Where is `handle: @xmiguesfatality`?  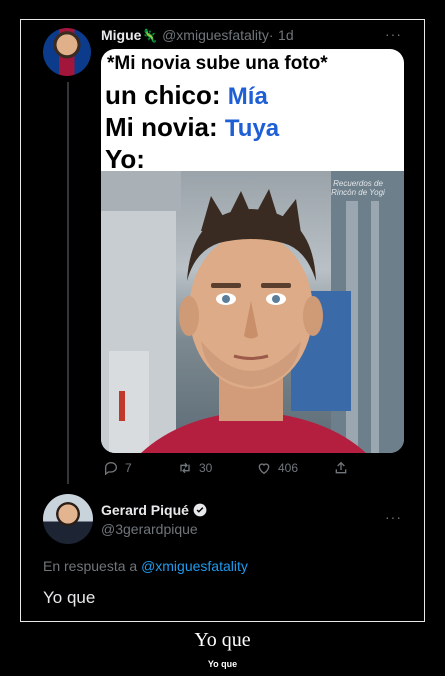
handle: @xmiguesfatality is located at coordinates (215, 35).